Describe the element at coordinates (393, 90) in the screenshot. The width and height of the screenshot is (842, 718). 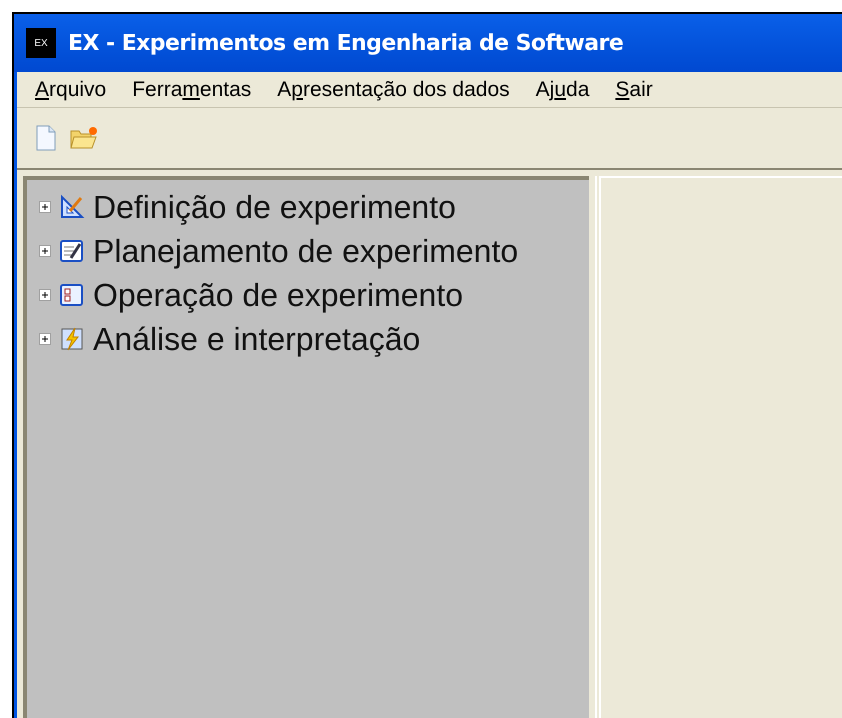
I see `menu-item: Apresentação dos dados` at that location.